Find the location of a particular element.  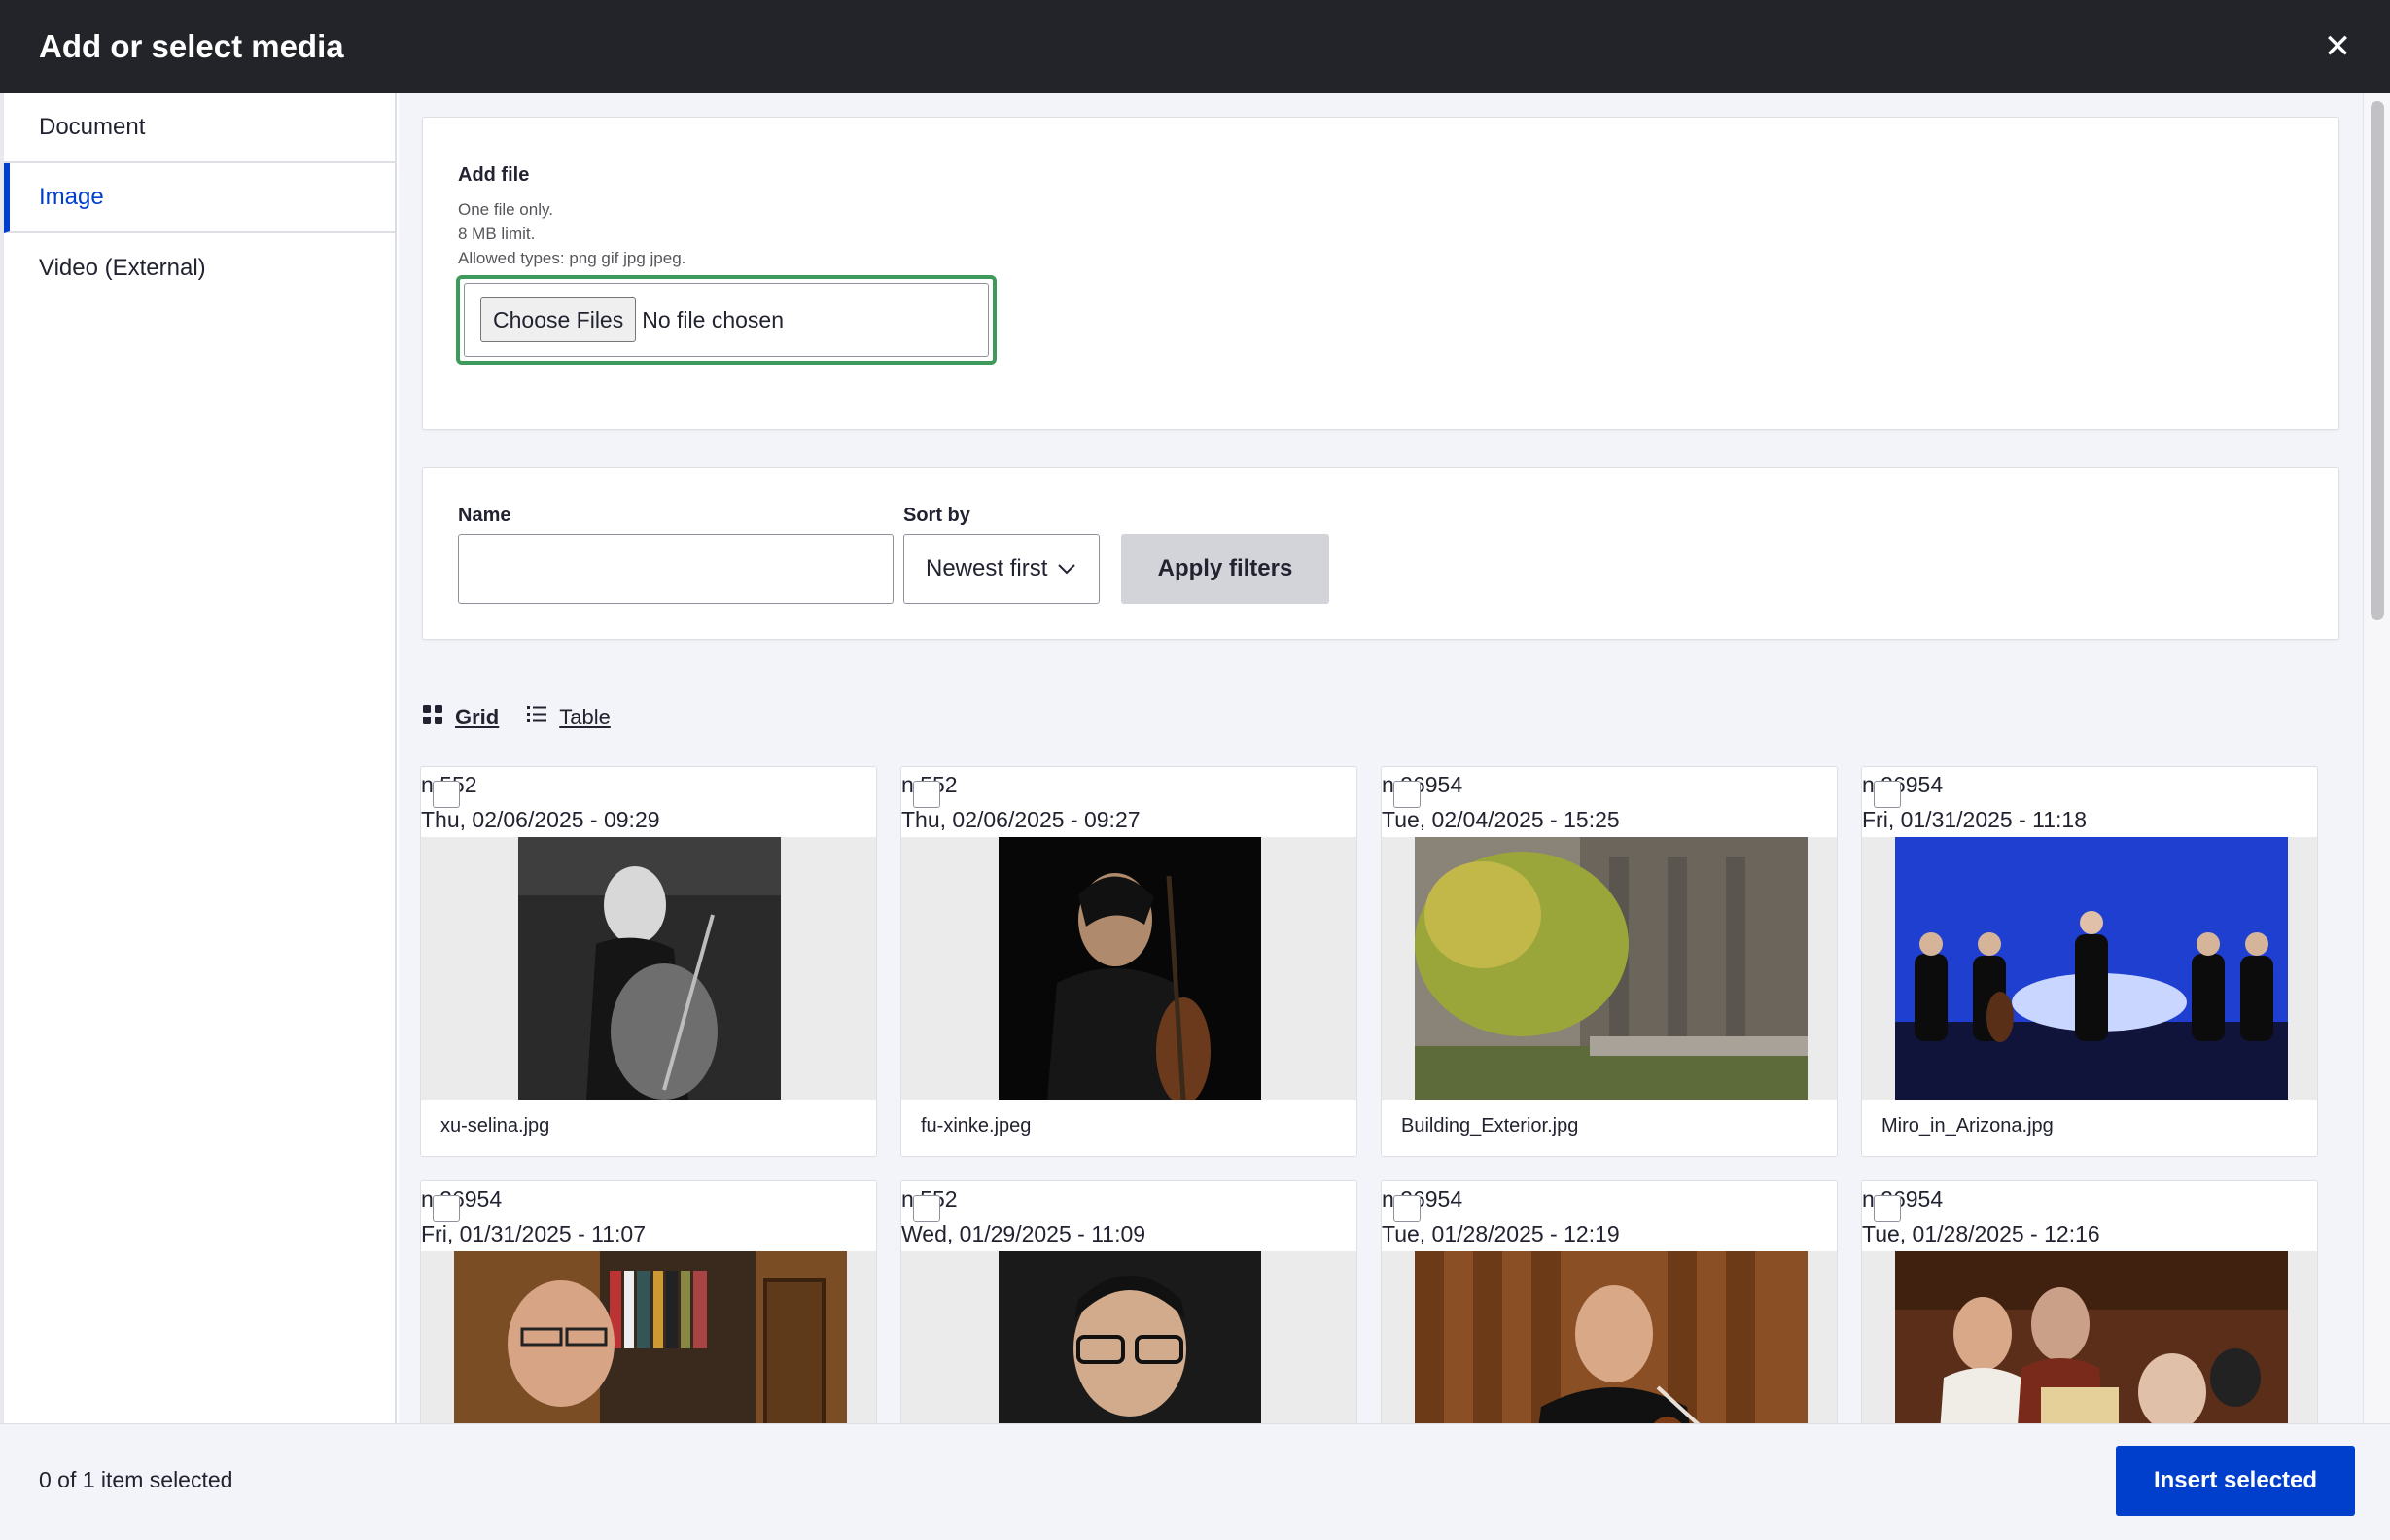

dialog-titlebar: Add or select media ✕ is located at coordinates (1195, 46).